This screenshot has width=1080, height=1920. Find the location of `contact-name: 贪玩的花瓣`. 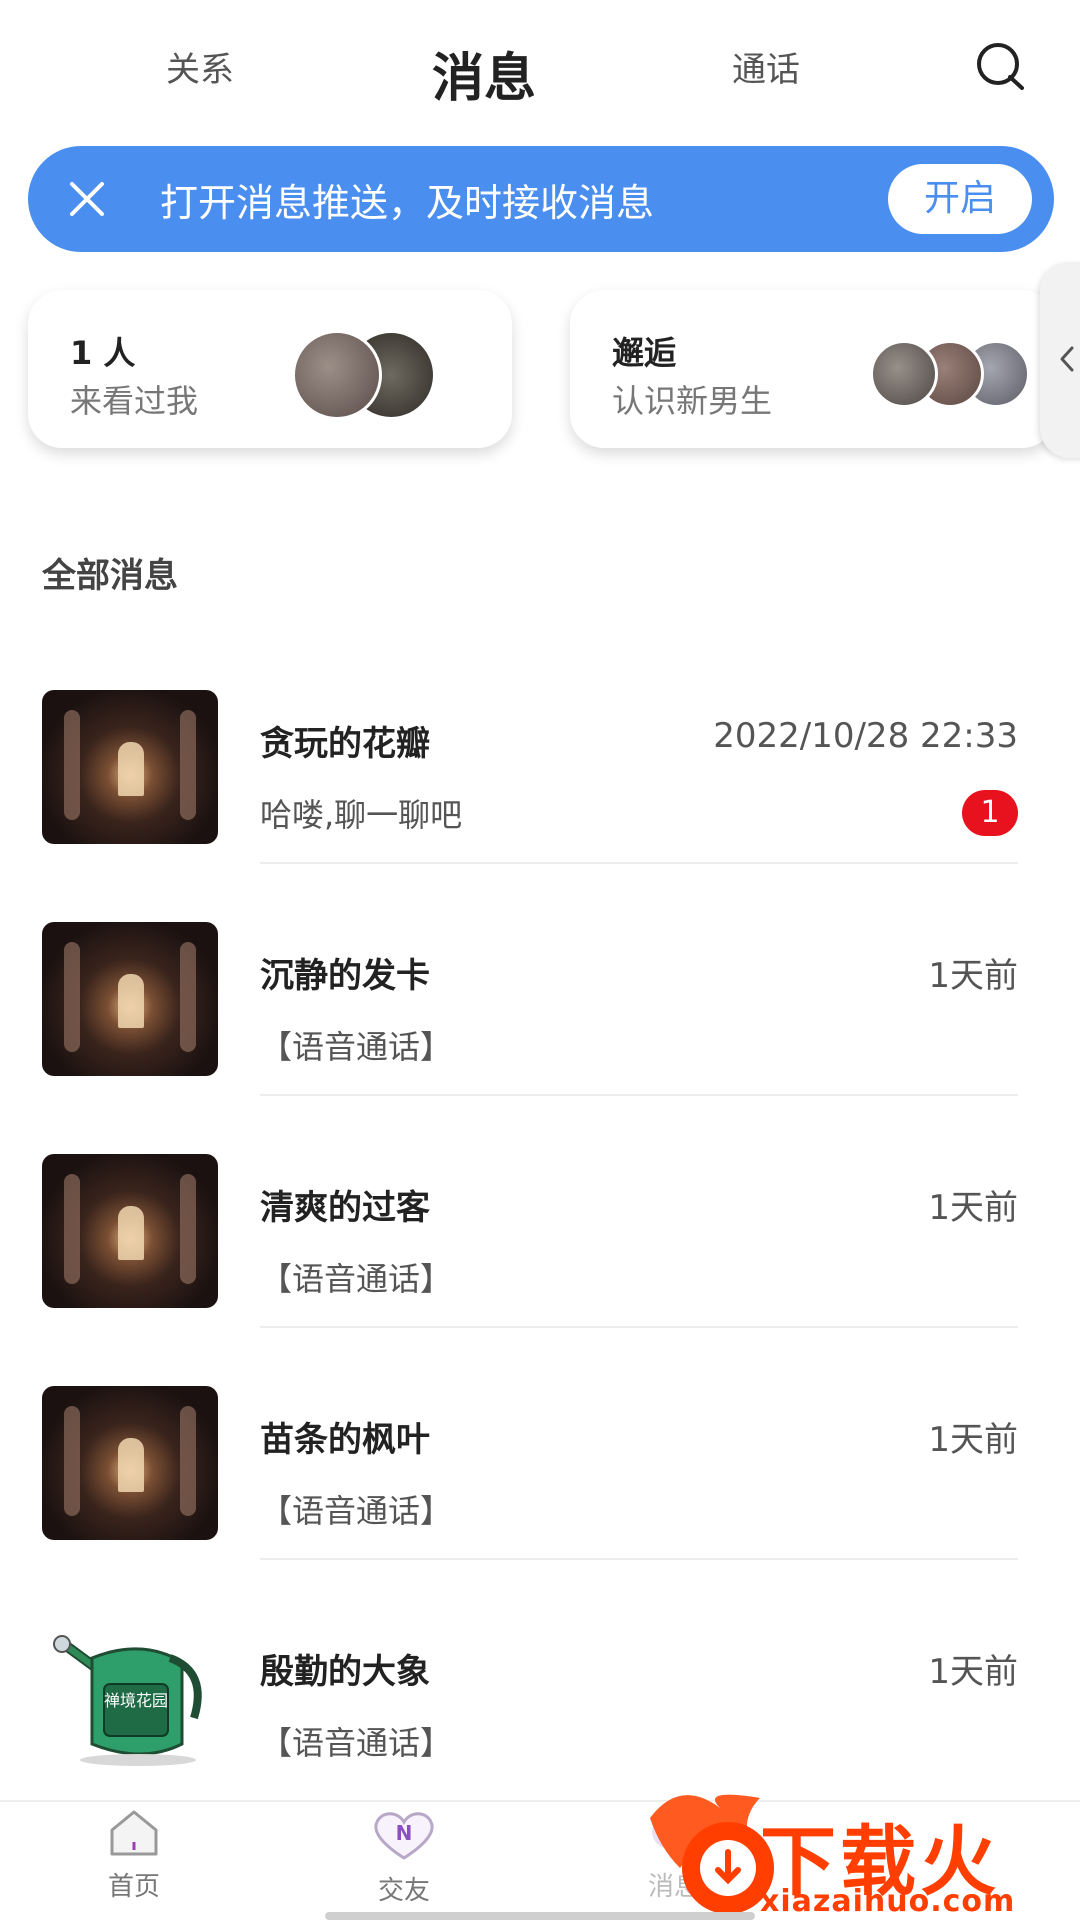

contact-name: 贪玩的花瓣 is located at coordinates (345, 744).